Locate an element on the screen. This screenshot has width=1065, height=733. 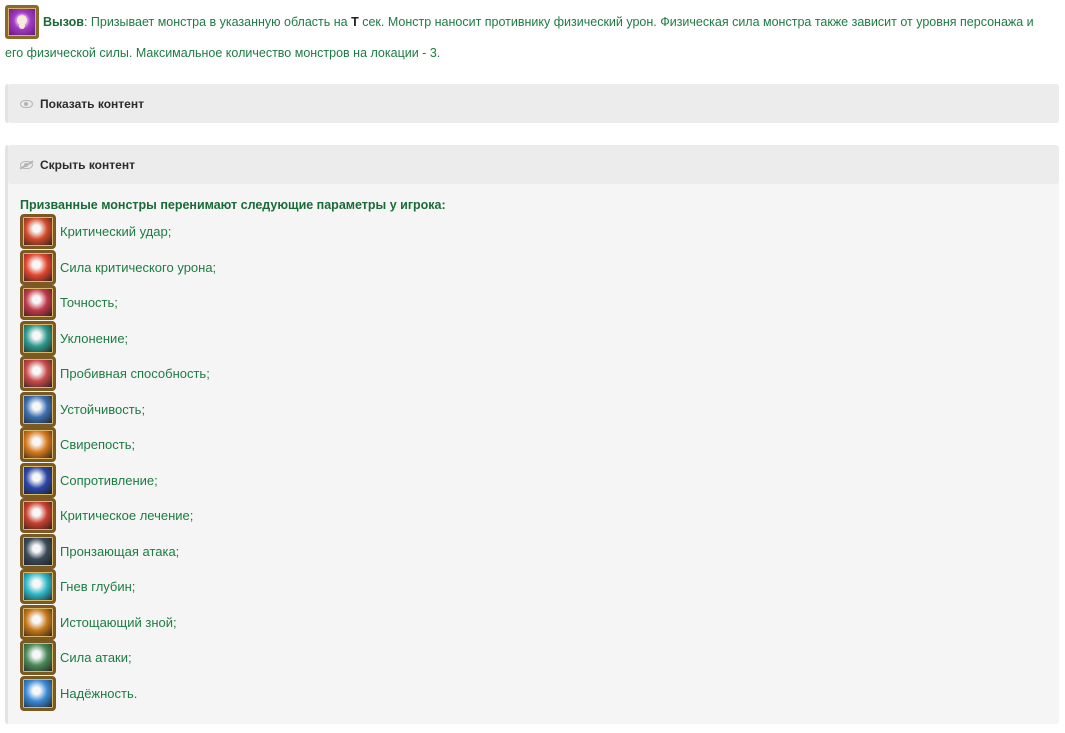
parameter-label: Сопротивление; is located at coordinates (109, 480).